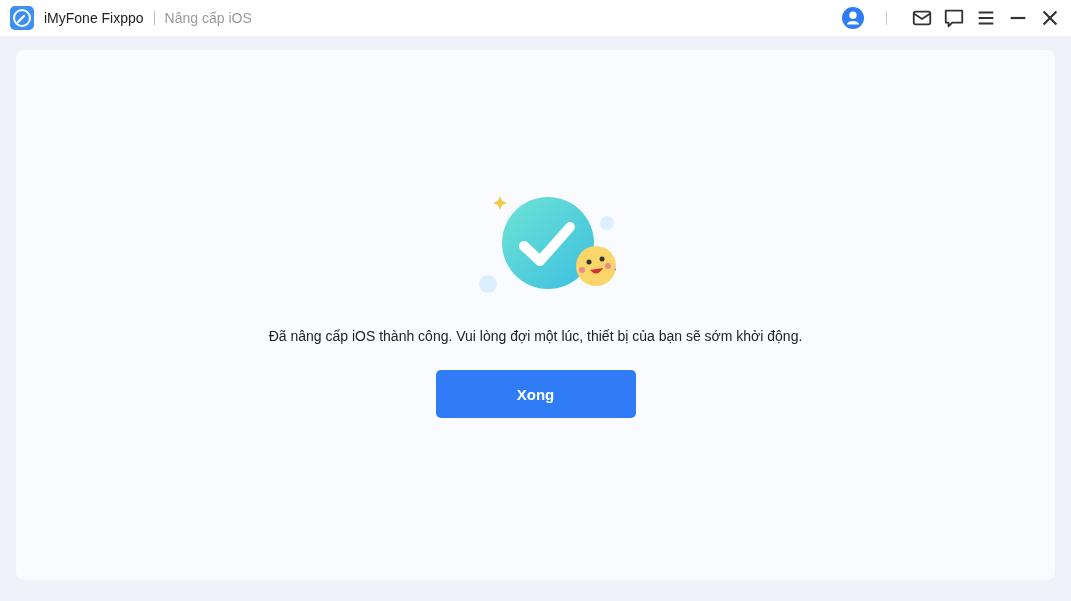 The height and width of the screenshot is (601, 1071). What do you see at coordinates (94, 18) in the screenshot?
I see `app-name: iMyFone Fixppo` at bounding box center [94, 18].